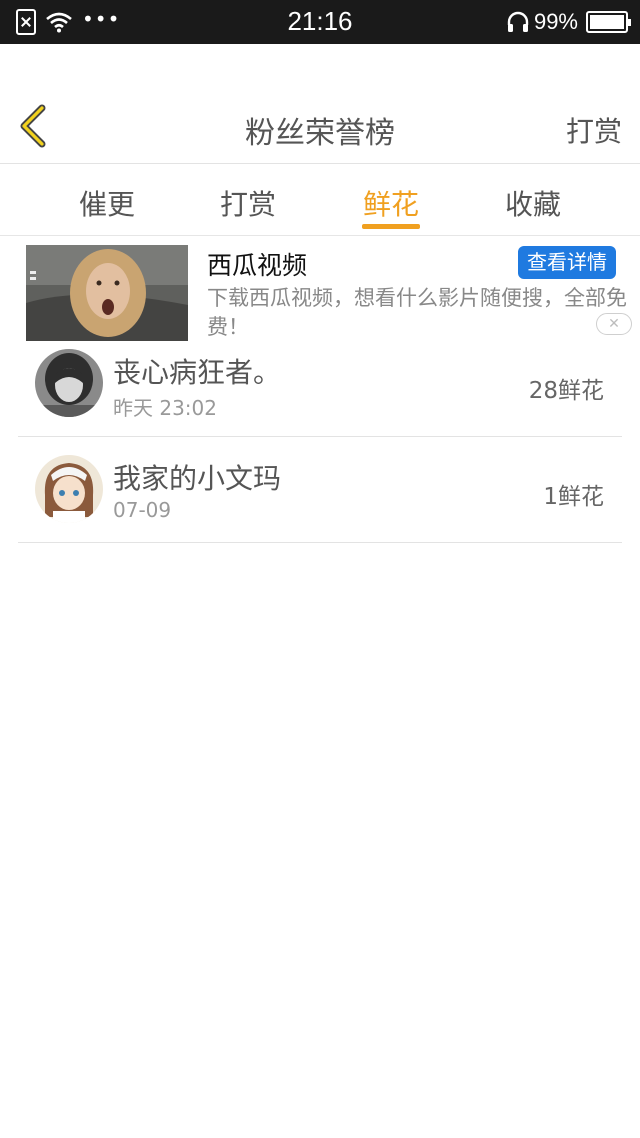 The height and width of the screenshot is (1138, 640). I want to click on fan-name: 丧心病狂者。, so click(197, 372).